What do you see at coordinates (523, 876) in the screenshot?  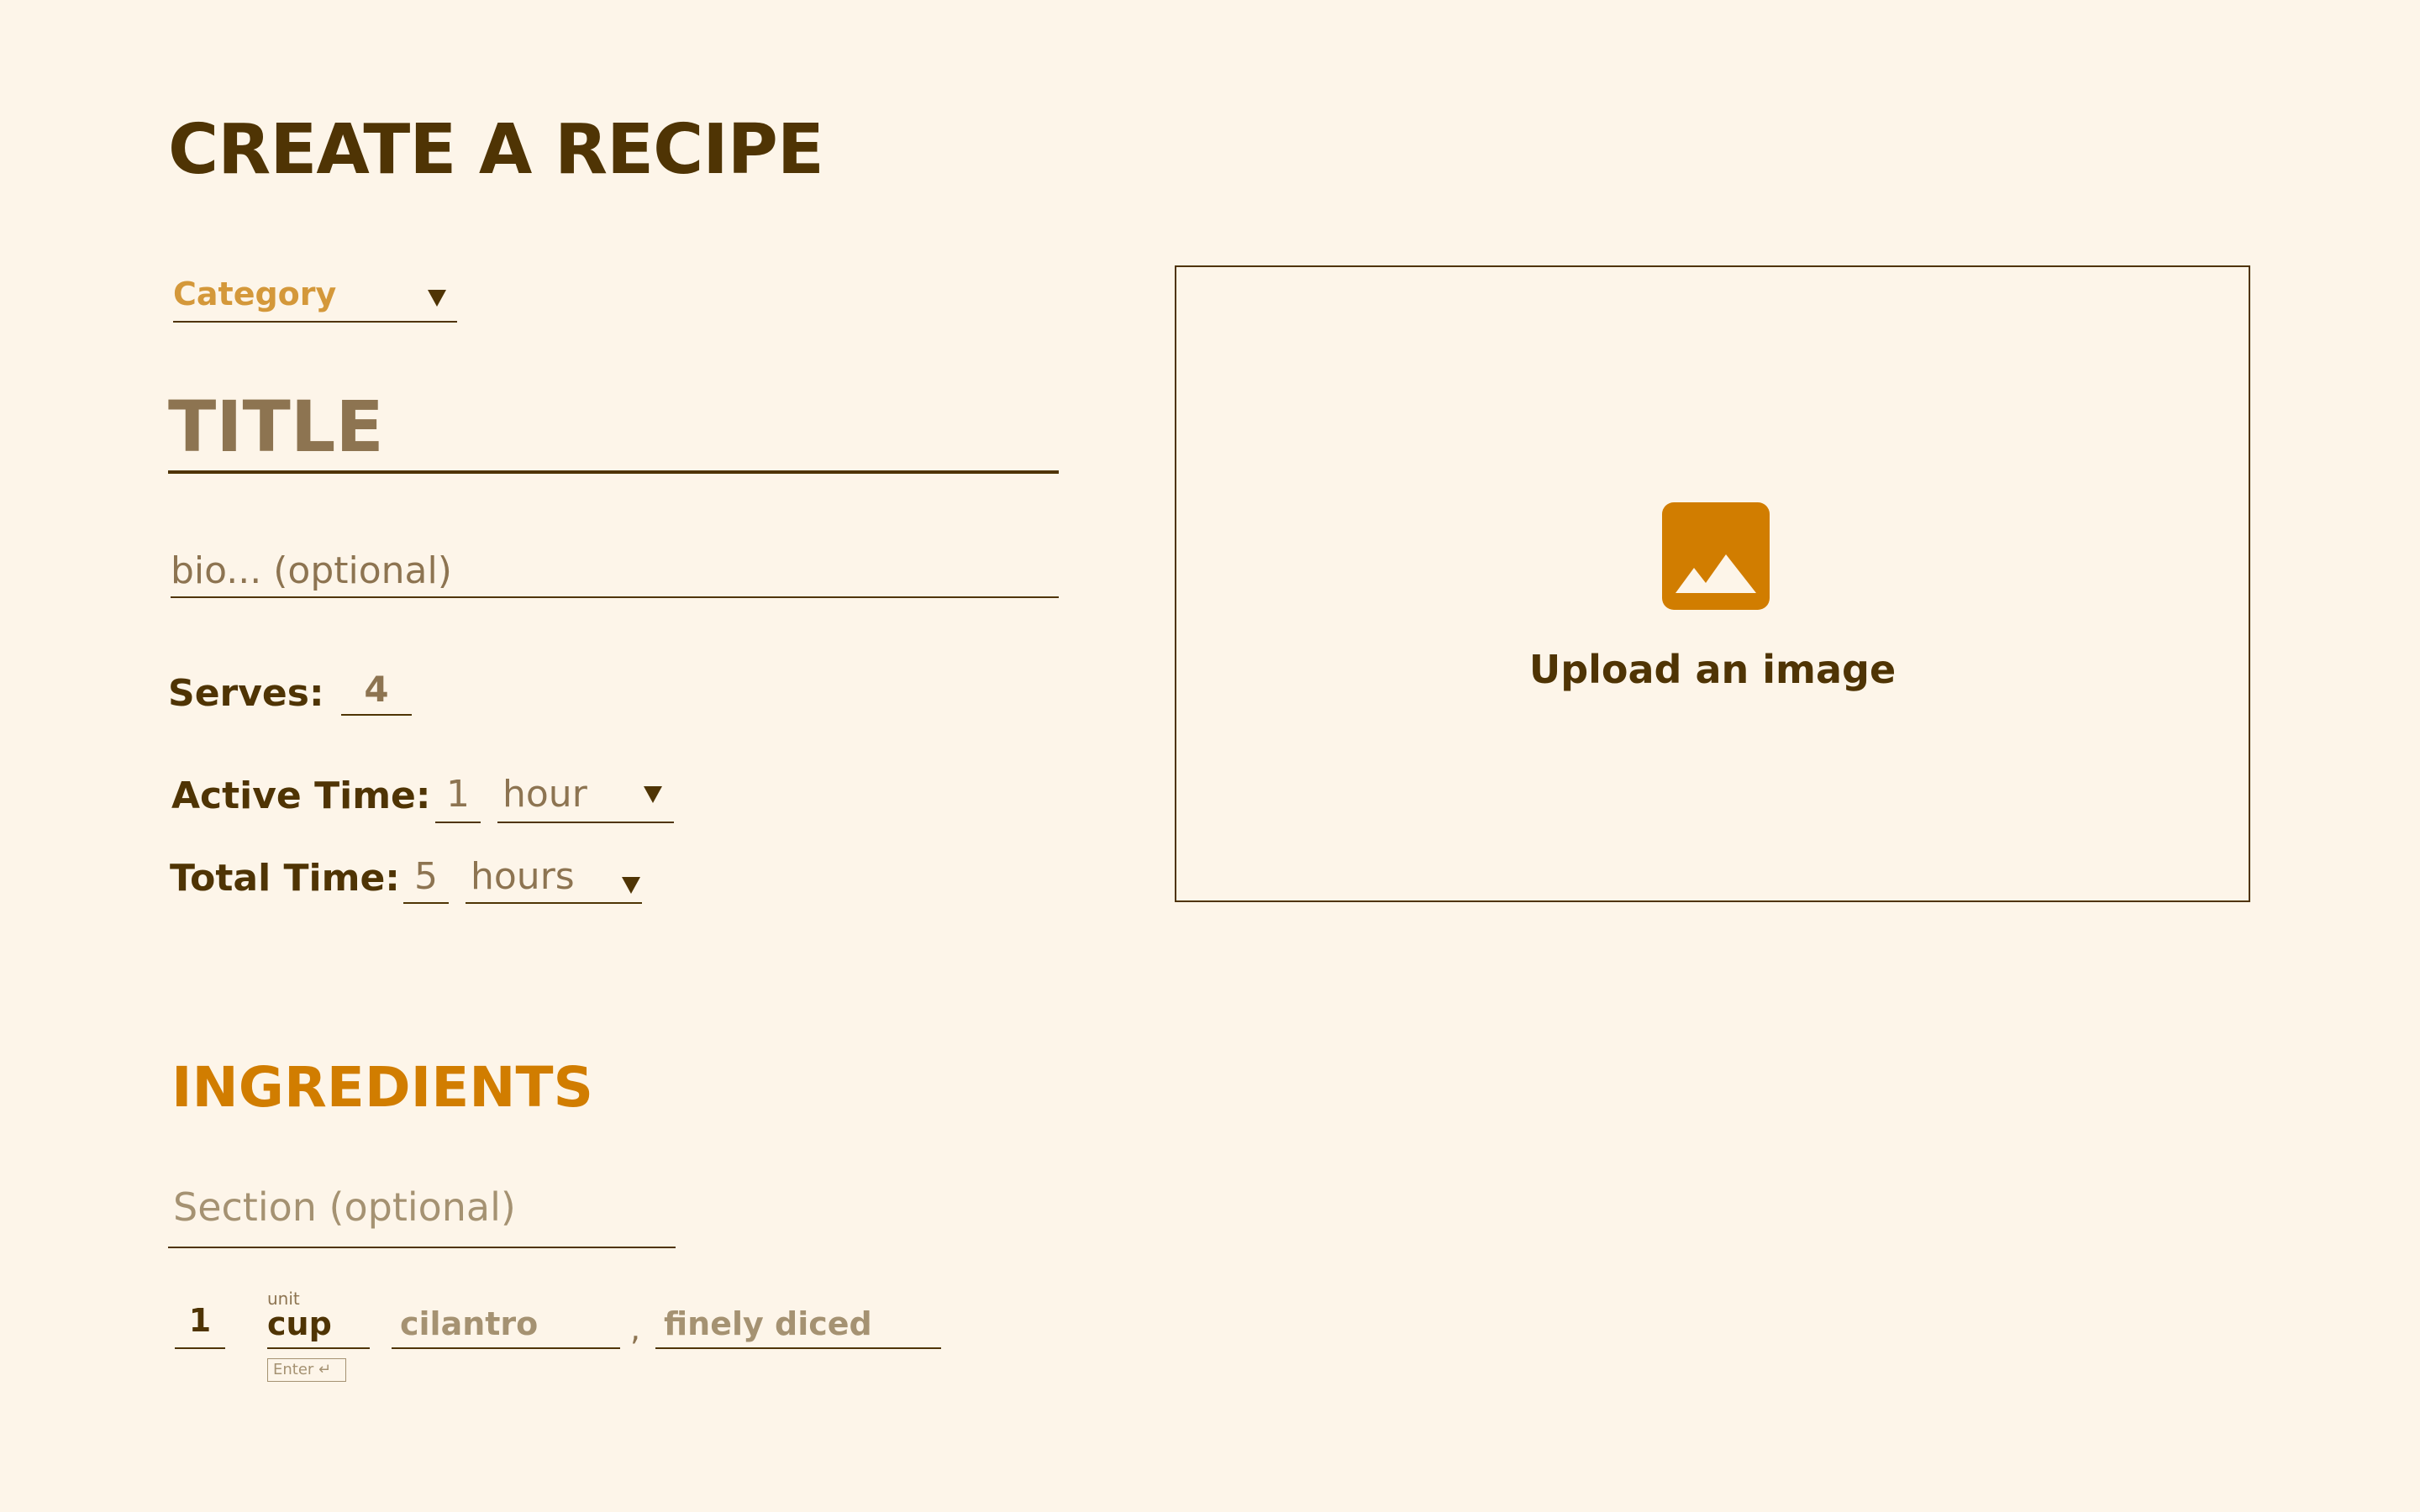 I see `total-time-unit-value: hours` at bounding box center [523, 876].